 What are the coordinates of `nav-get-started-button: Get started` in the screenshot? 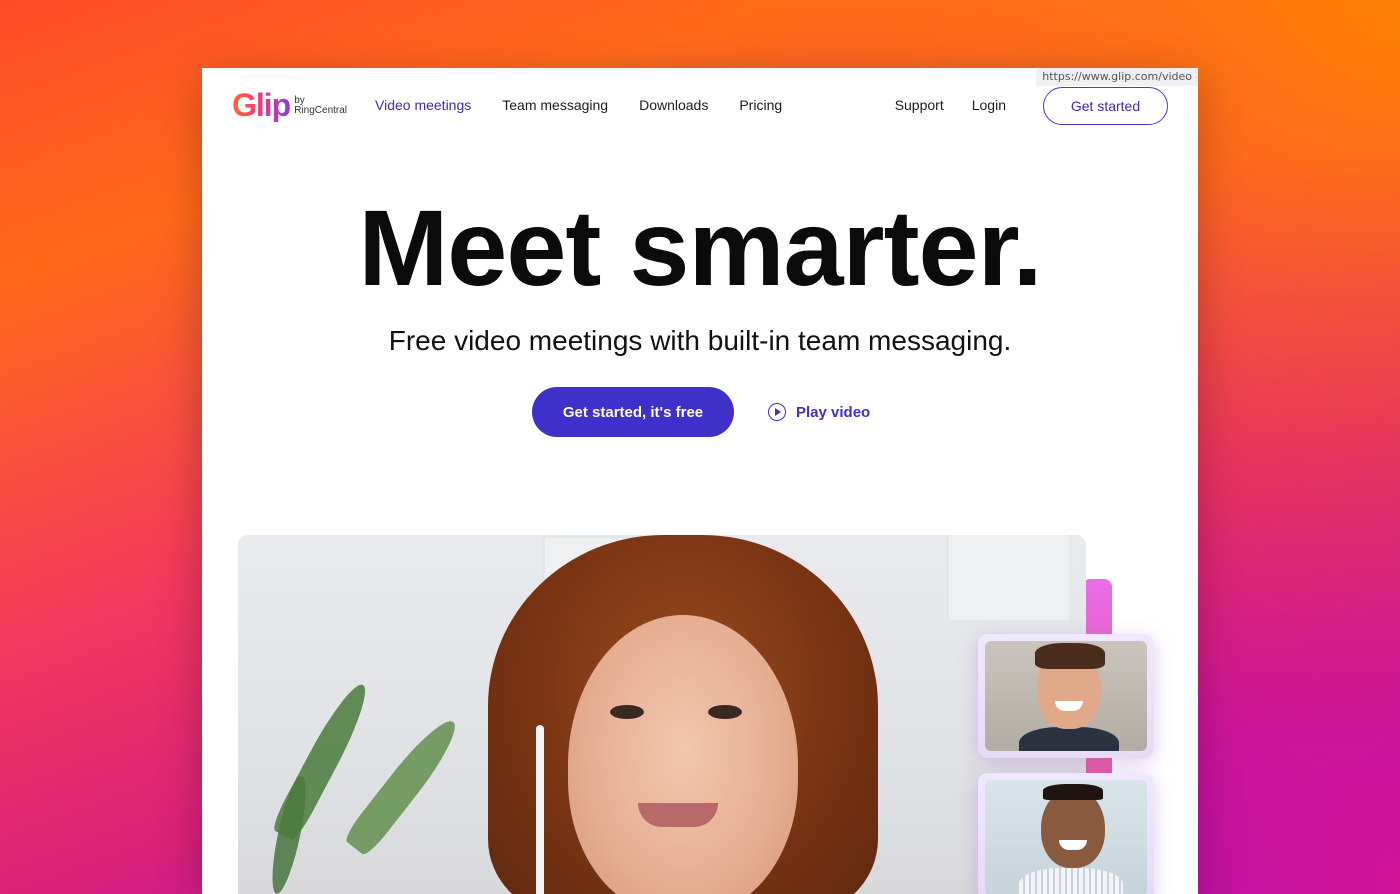 It's located at (1105, 106).